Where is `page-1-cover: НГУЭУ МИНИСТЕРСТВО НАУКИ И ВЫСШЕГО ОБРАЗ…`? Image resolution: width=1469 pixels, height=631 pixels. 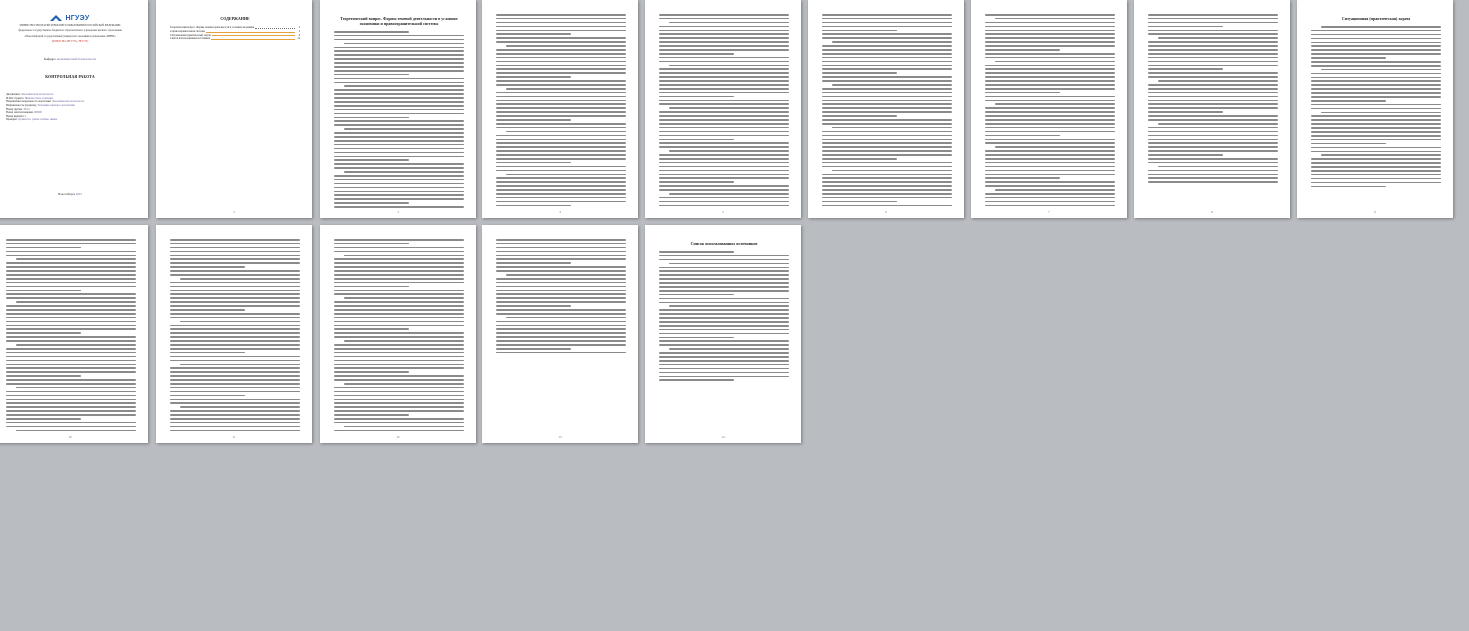
page-1-cover: НГУЭУ МИНИСТЕРСТВО НАУКИ И ВЫСШЕГО ОБРАЗ… is located at coordinates (74, 109).